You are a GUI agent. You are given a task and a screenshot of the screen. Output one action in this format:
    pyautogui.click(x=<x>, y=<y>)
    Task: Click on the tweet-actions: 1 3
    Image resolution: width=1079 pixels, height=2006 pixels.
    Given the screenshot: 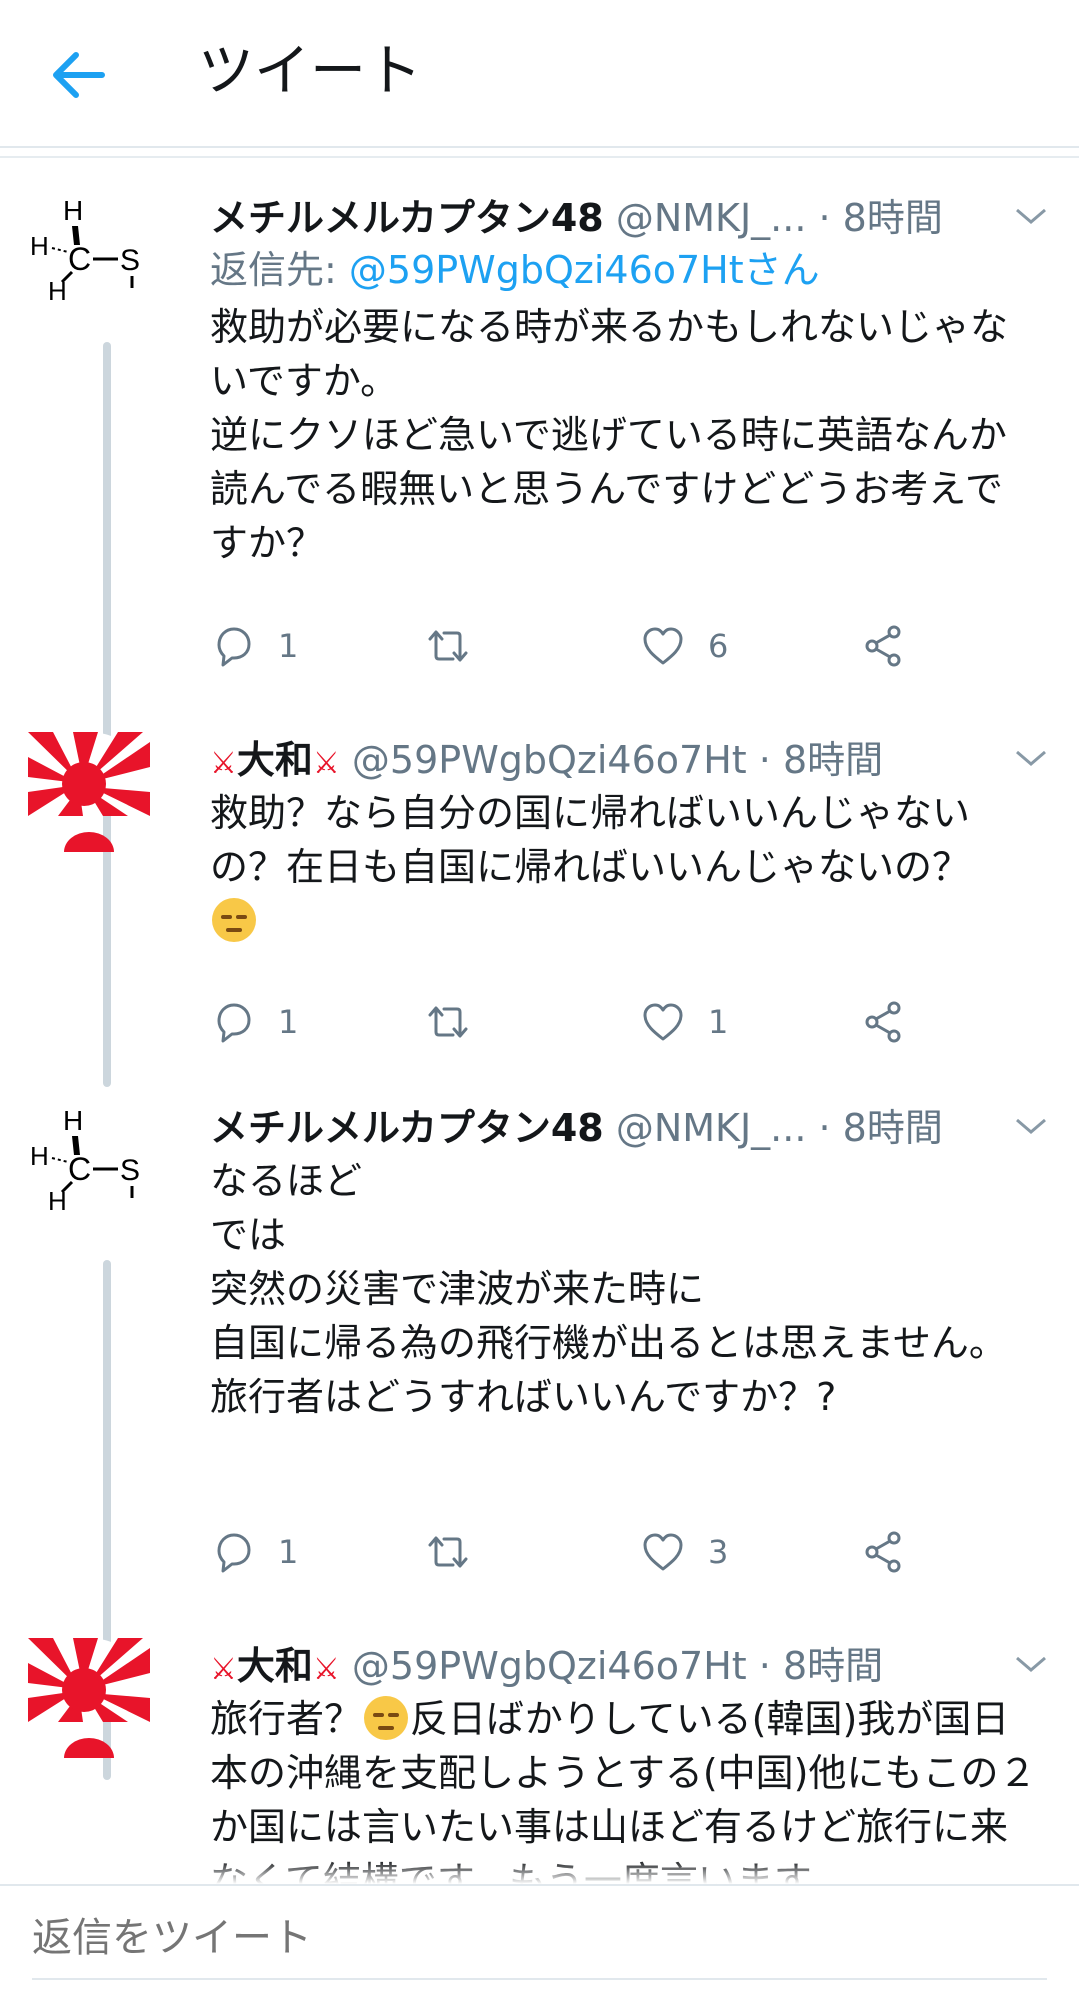 What is the action you would take?
    pyautogui.click(x=620, y=1552)
    